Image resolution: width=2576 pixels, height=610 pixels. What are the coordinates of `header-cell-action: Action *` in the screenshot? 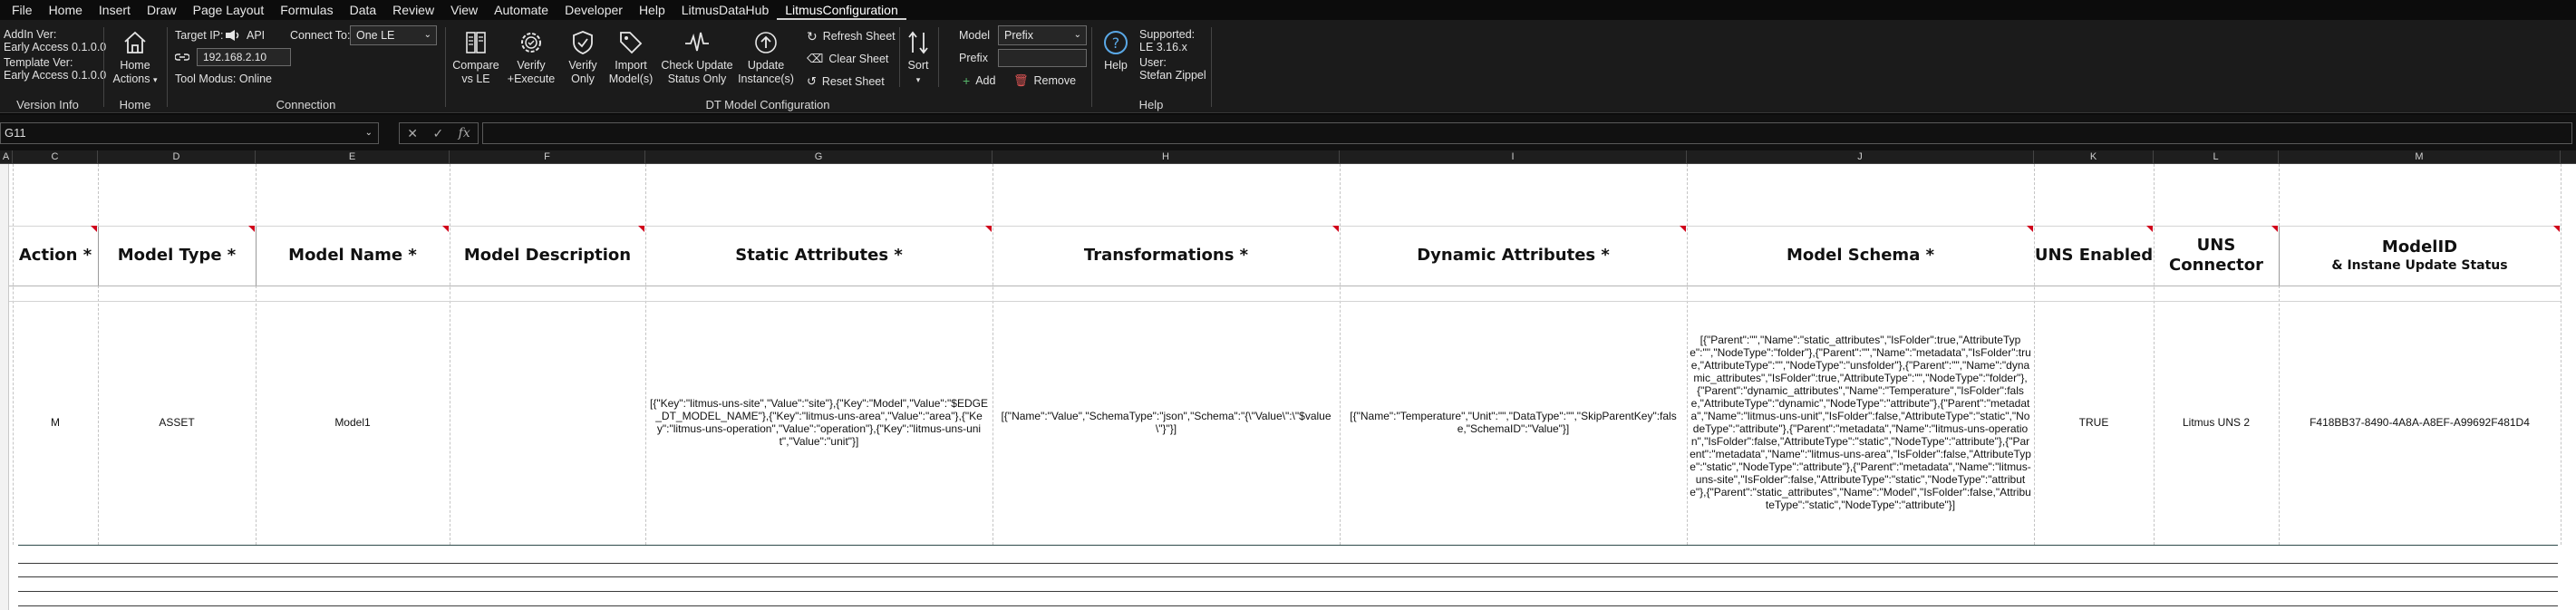 It's located at (55, 256).